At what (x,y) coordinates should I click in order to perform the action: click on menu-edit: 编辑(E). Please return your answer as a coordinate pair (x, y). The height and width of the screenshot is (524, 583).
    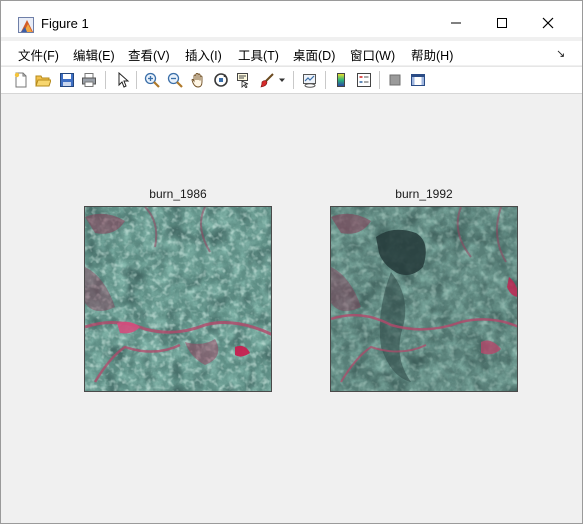
    Looking at the image, I should click on (94, 54).